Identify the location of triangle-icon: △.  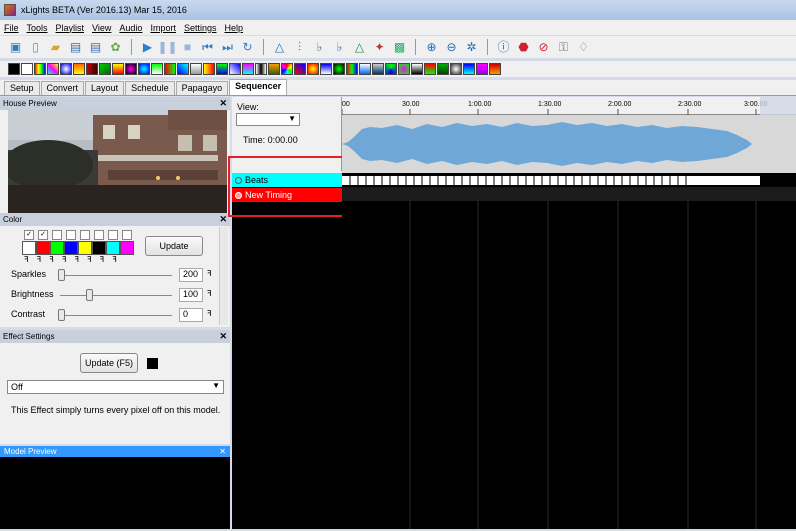
(359, 47).